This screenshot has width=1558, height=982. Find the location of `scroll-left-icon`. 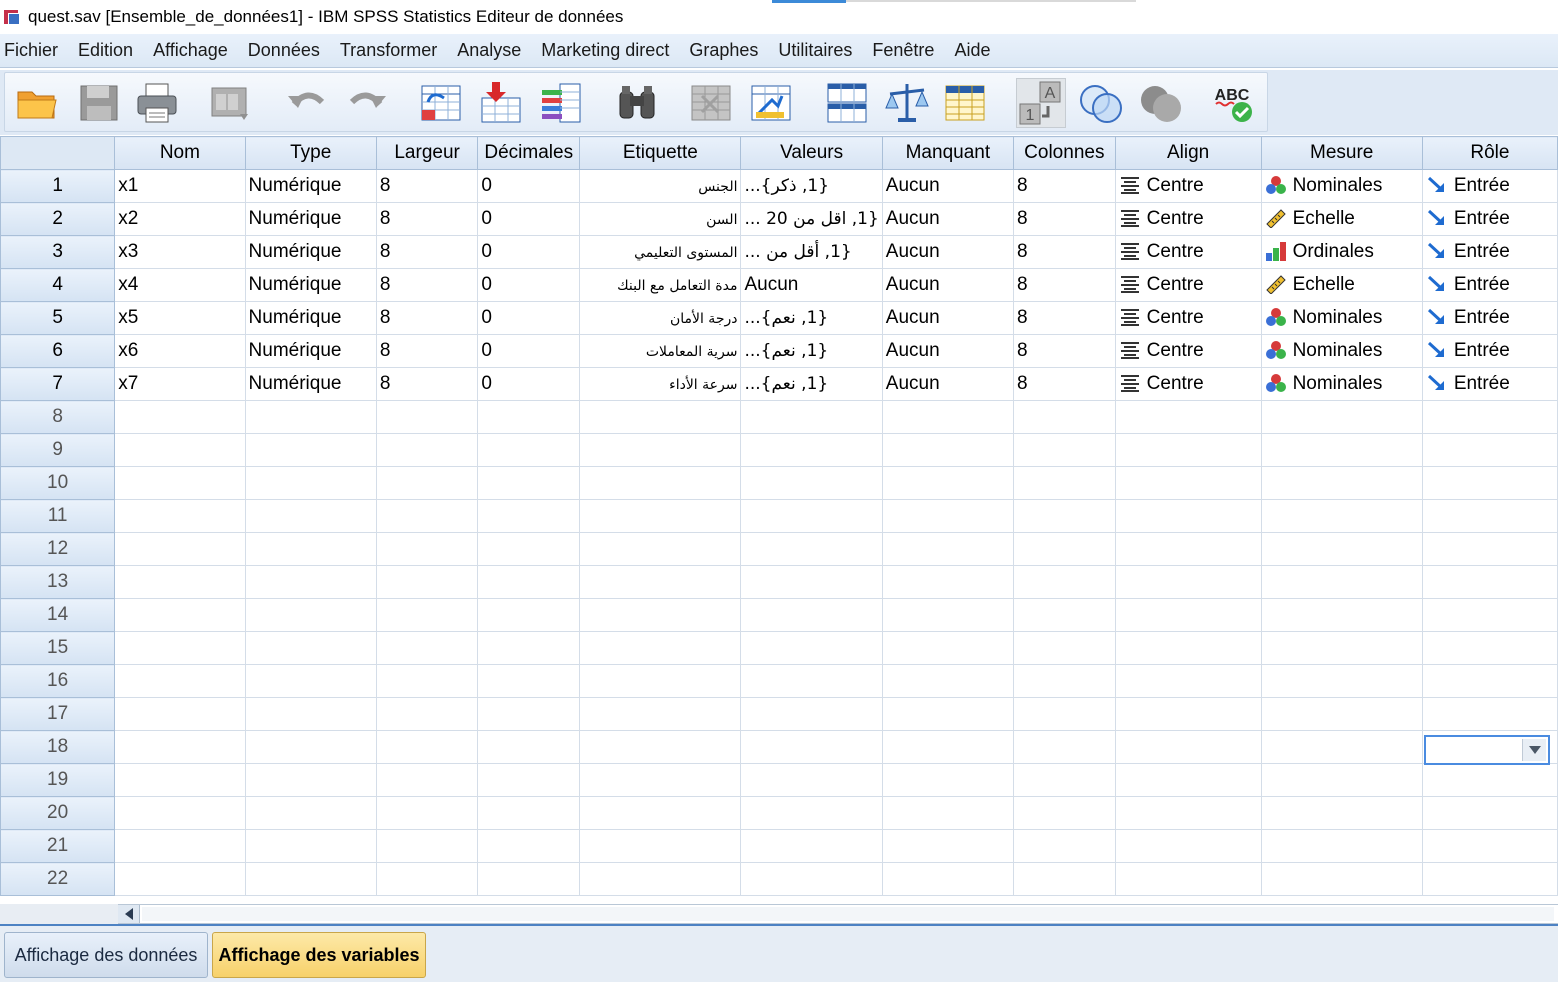

scroll-left-icon is located at coordinates (129, 914).